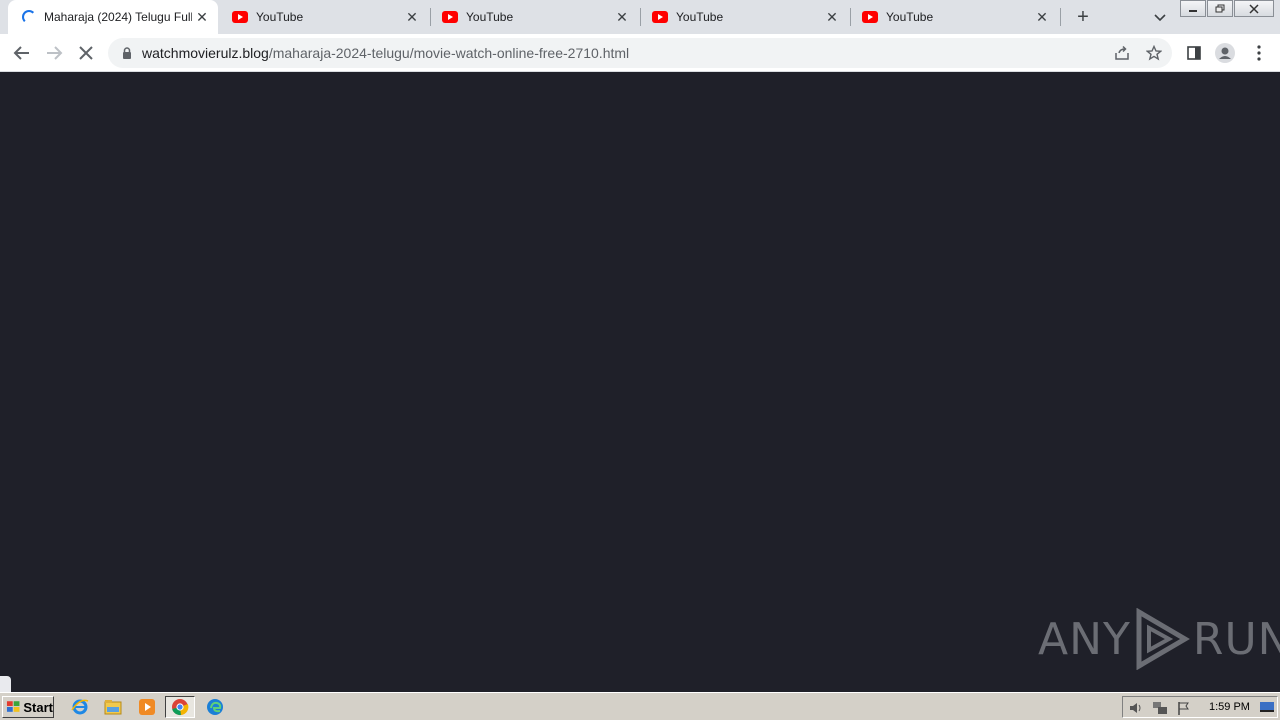  I want to click on show-desktop-icon, so click(1267, 708).